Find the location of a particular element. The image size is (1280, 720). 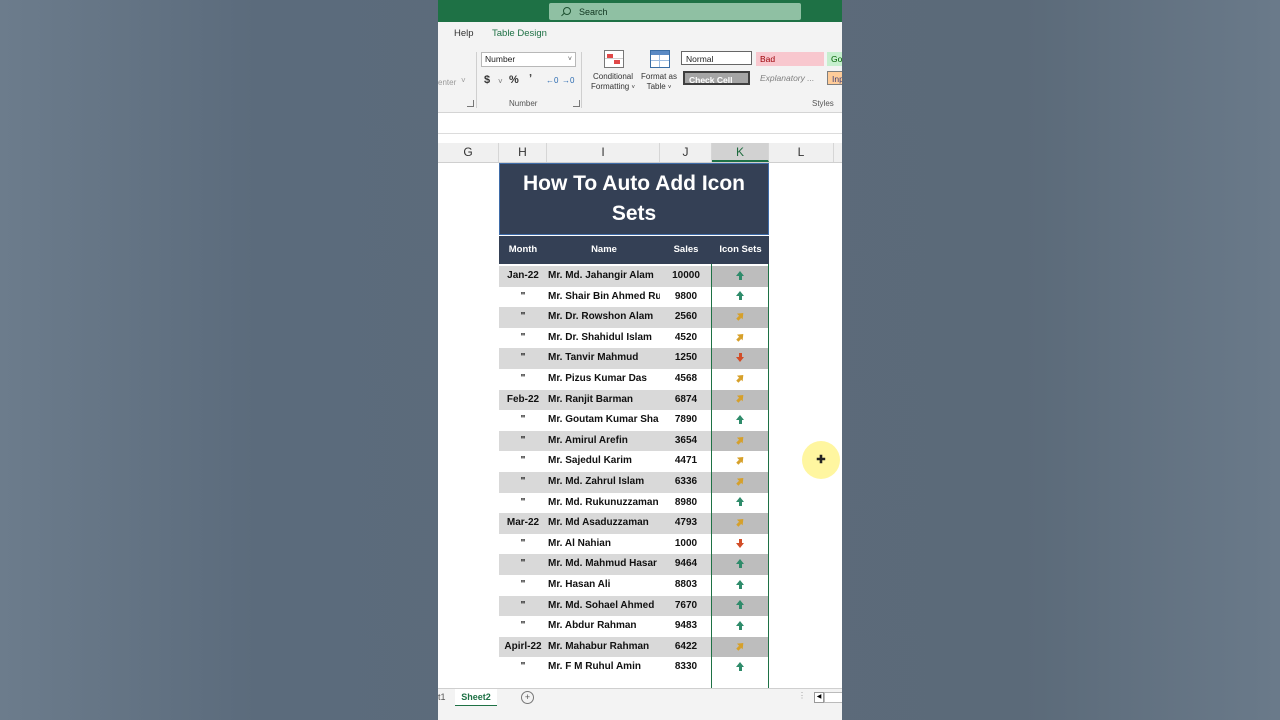

cell-name: Mr. Md. Rukunuzzaman is located at coordinates (604, 503).